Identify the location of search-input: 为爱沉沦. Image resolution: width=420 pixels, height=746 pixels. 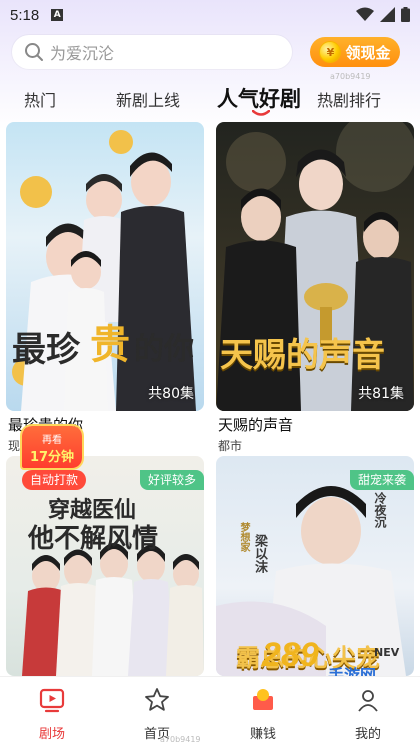
(152, 52).